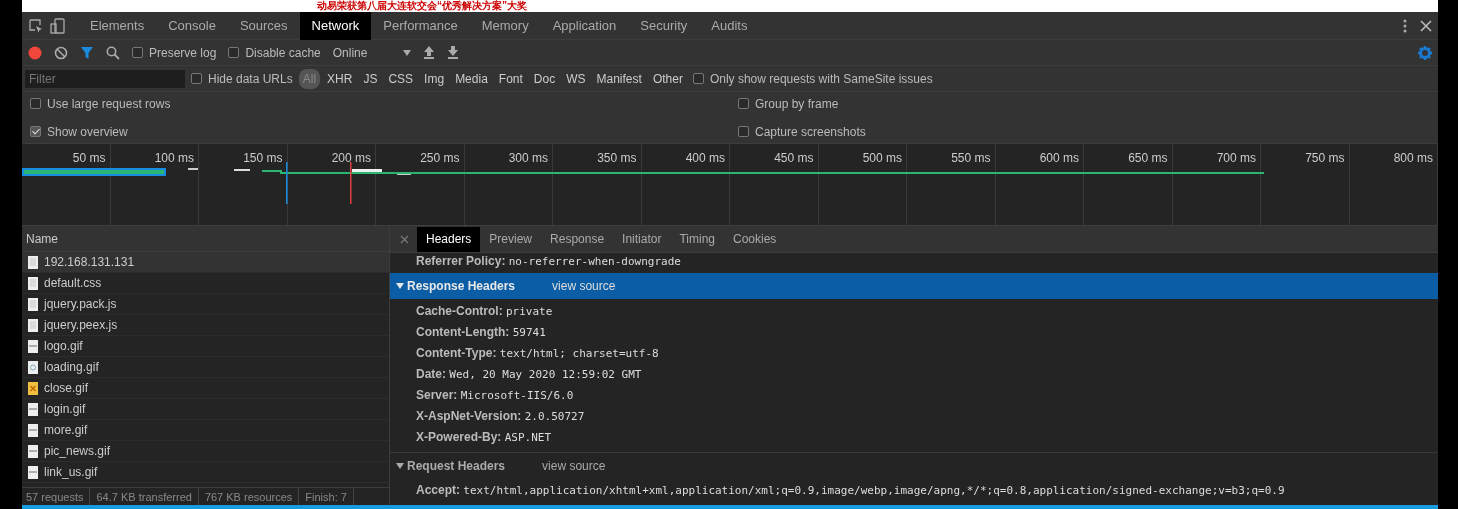 The height and width of the screenshot is (509, 1458). I want to click on type-filter-button: WS, so click(576, 78).